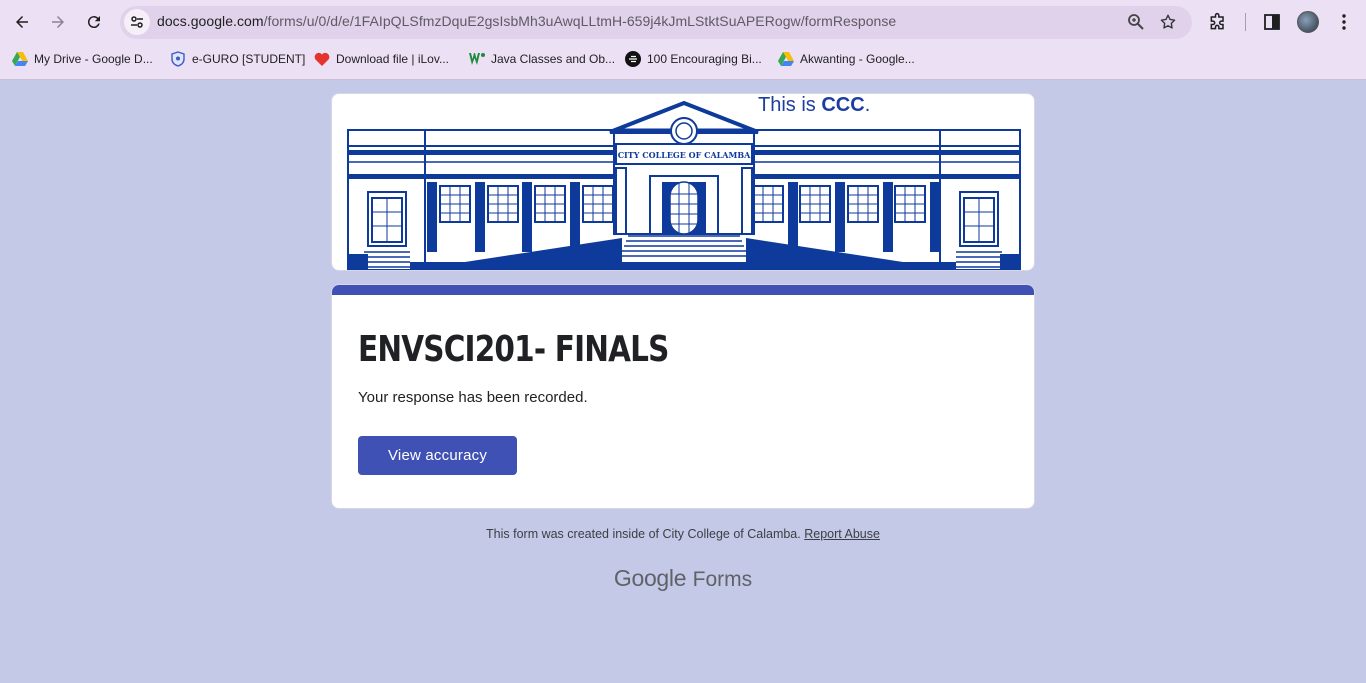 The height and width of the screenshot is (683, 1366). Describe the element at coordinates (722, 579) in the screenshot. I see `logo-forms-text: Forms` at that location.